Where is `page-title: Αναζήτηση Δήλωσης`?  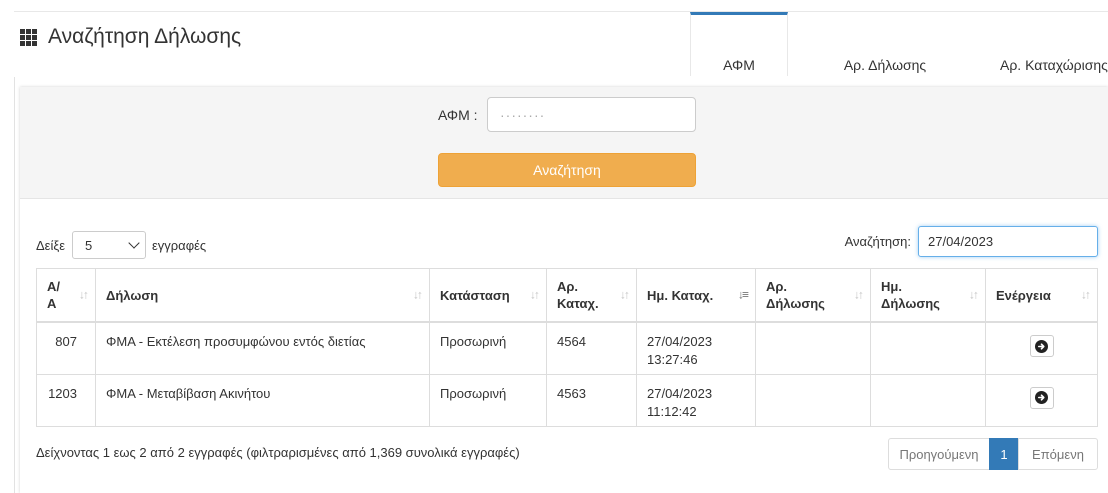 page-title: Αναζήτηση Δήλωσης is located at coordinates (130, 37).